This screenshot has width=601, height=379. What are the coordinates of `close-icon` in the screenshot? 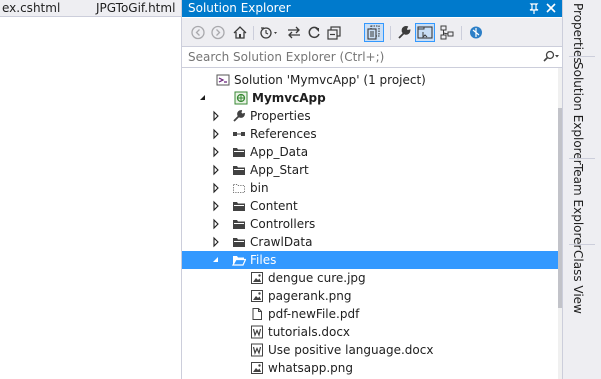 It's located at (551, 8).